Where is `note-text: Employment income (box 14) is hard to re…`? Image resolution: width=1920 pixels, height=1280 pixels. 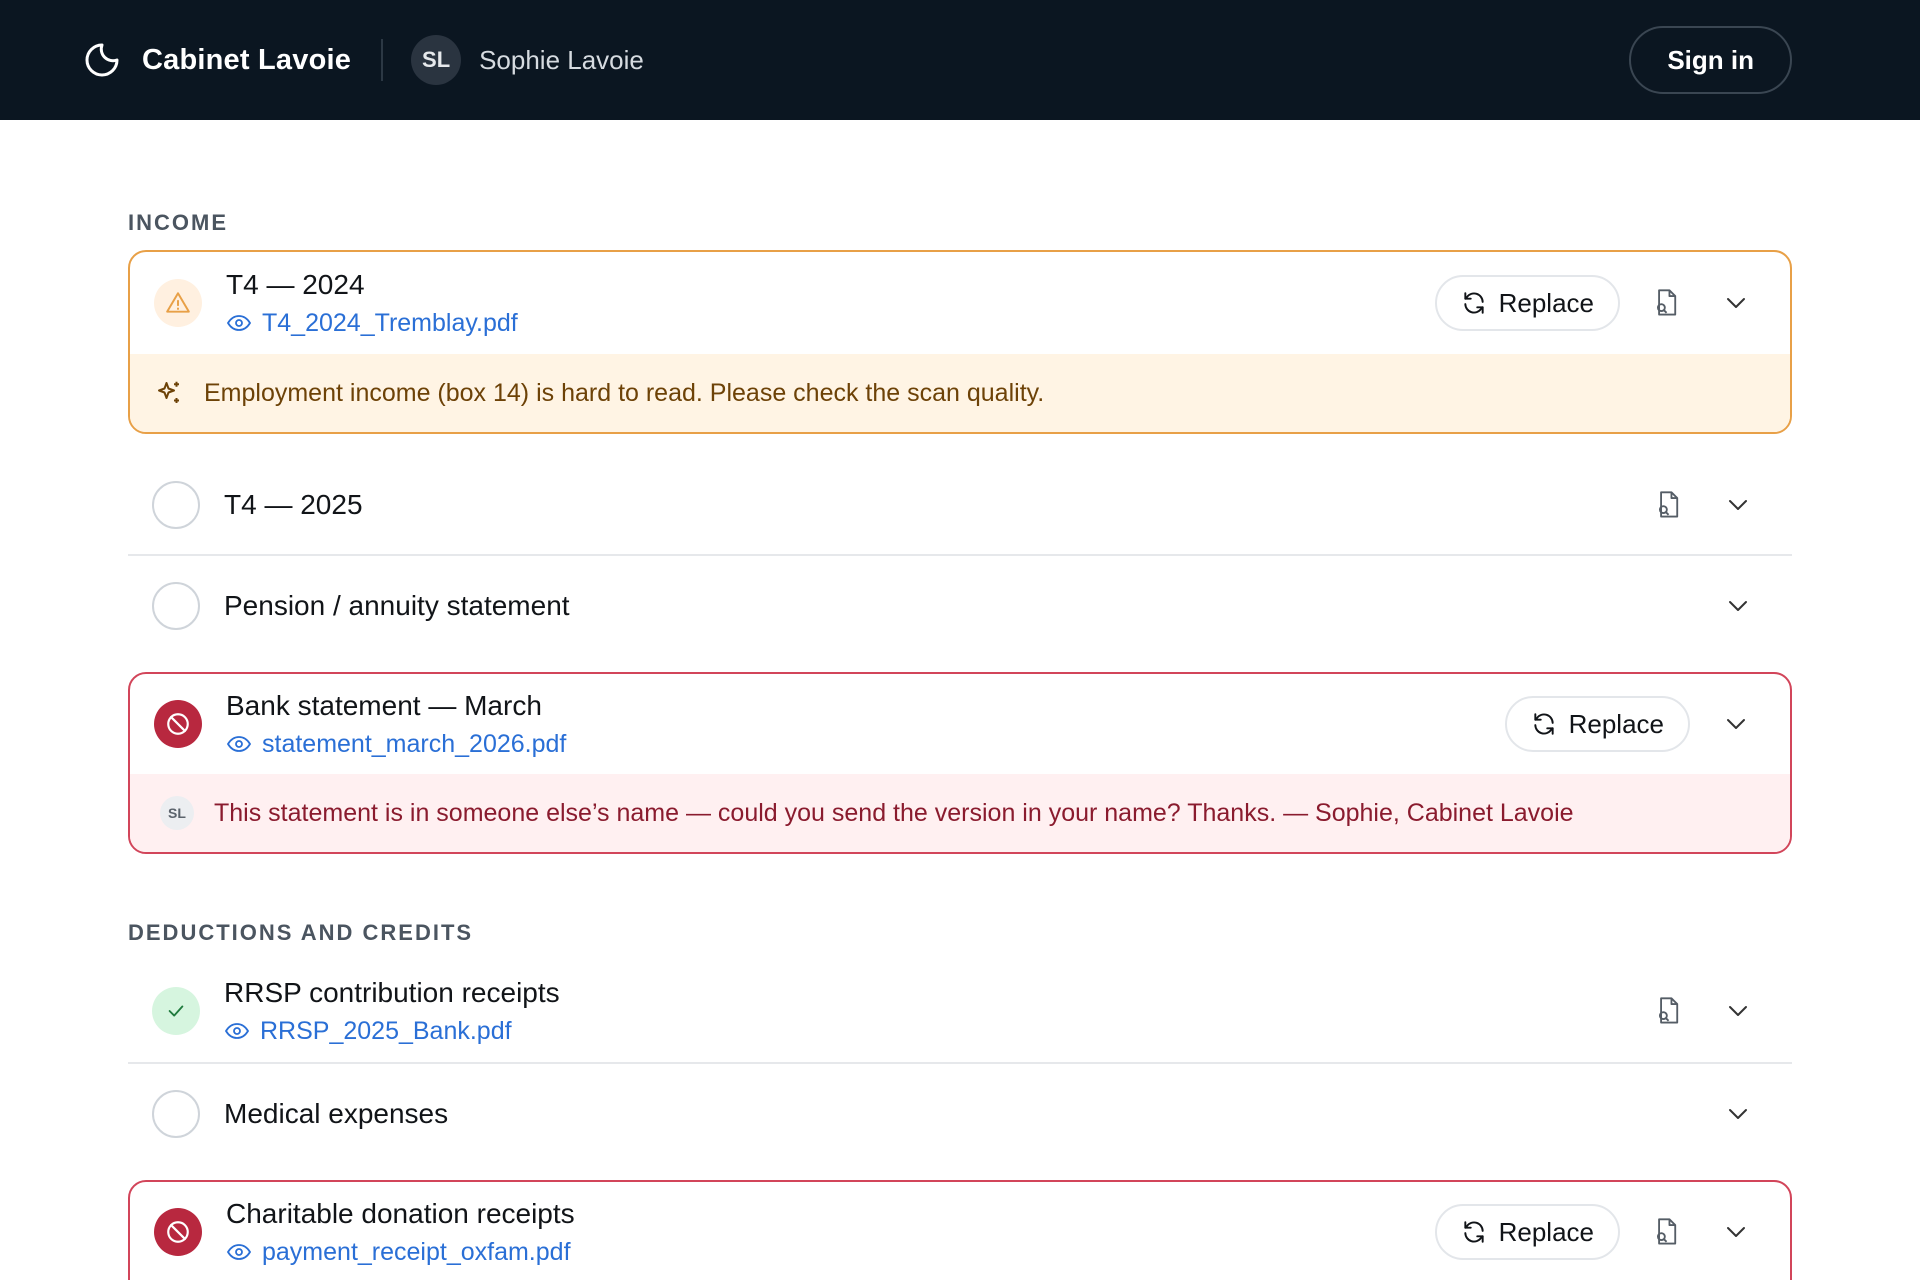
note-text: Employment income (box 14) is hard to re… is located at coordinates (624, 392).